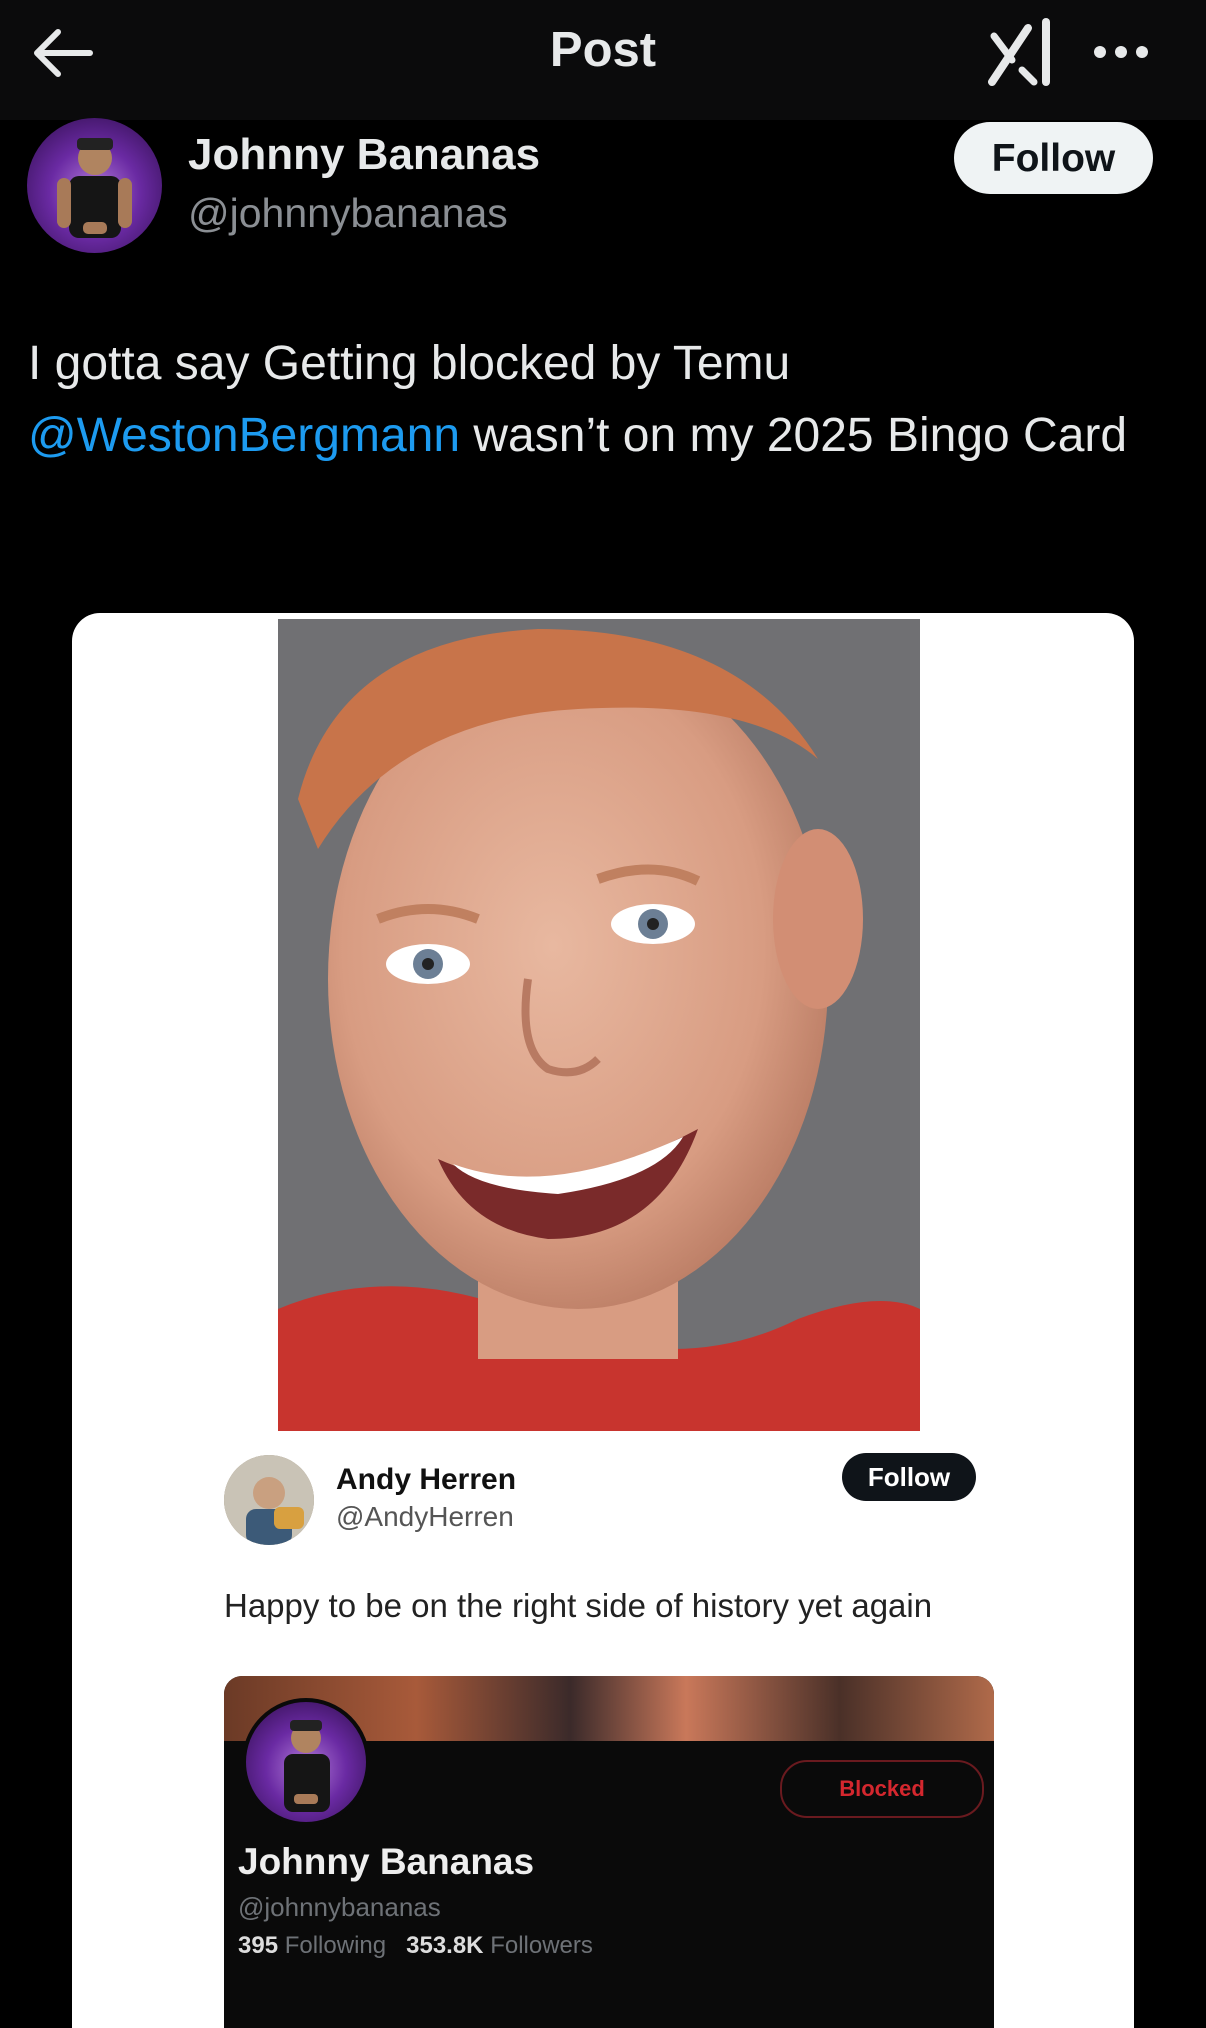  I want to click on top-bar: Post, so click(603, 60).